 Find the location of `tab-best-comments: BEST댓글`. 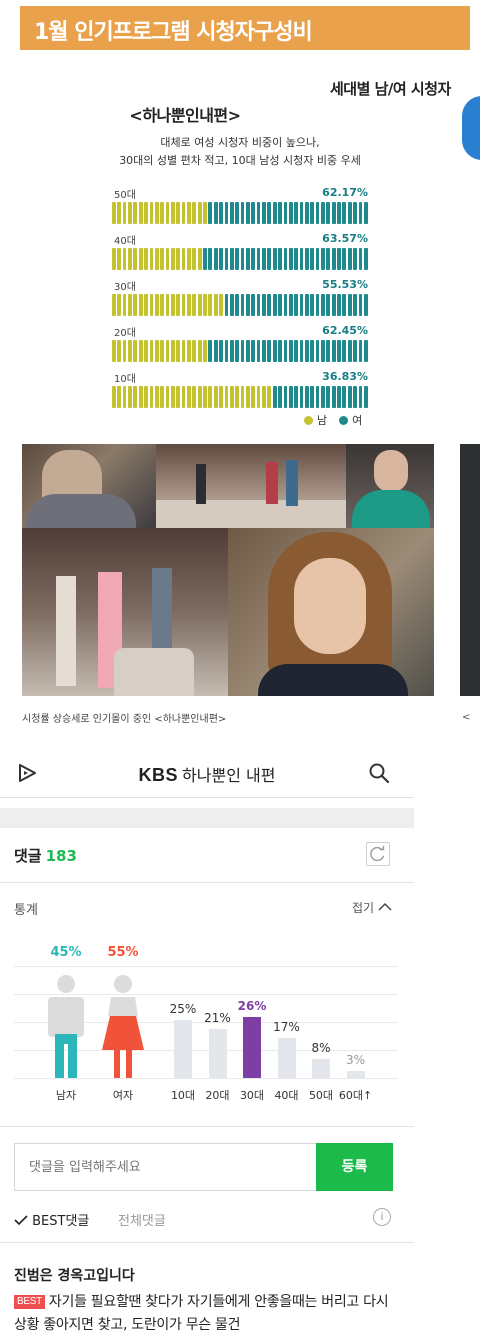

tab-best-comments: BEST댓글 is located at coordinates (51, 1219).